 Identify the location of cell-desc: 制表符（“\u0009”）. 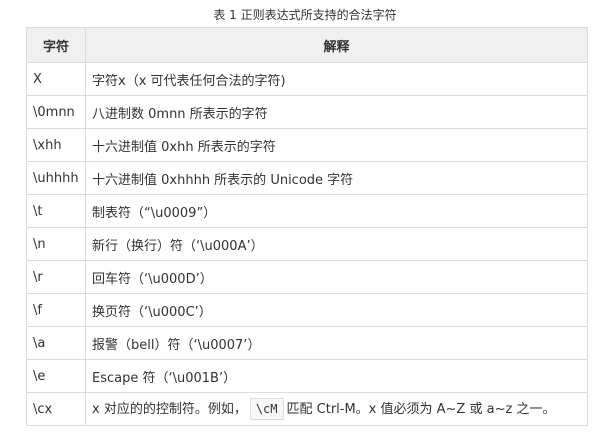
(336, 211).